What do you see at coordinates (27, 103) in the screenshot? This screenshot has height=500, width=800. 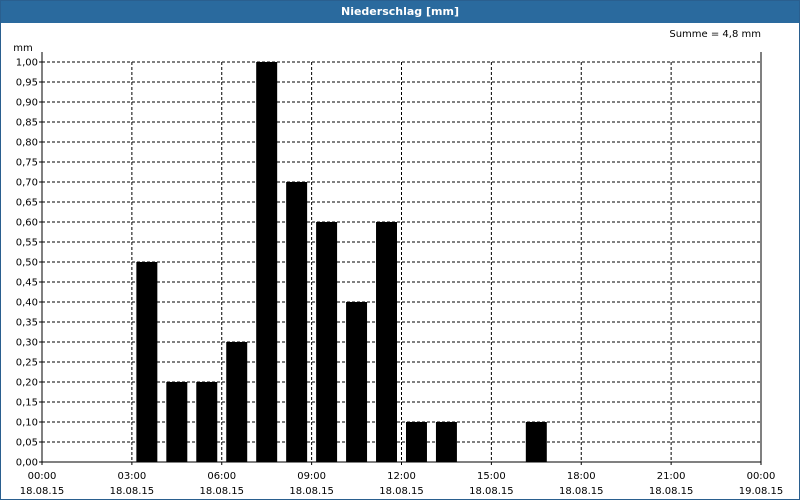 I see `y-tick-label: 0,90` at bounding box center [27, 103].